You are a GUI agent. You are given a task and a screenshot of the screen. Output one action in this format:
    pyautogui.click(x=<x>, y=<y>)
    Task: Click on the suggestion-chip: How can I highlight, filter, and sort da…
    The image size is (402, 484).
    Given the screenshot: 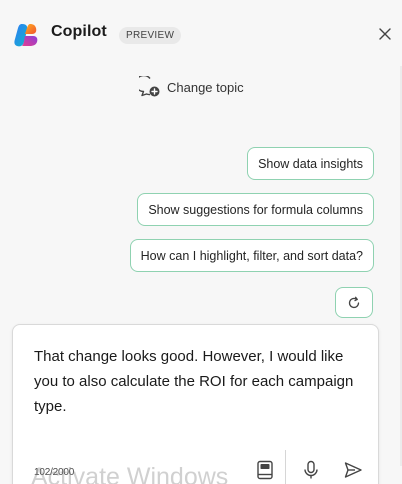 What is the action you would take?
    pyautogui.click(x=251, y=255)
    